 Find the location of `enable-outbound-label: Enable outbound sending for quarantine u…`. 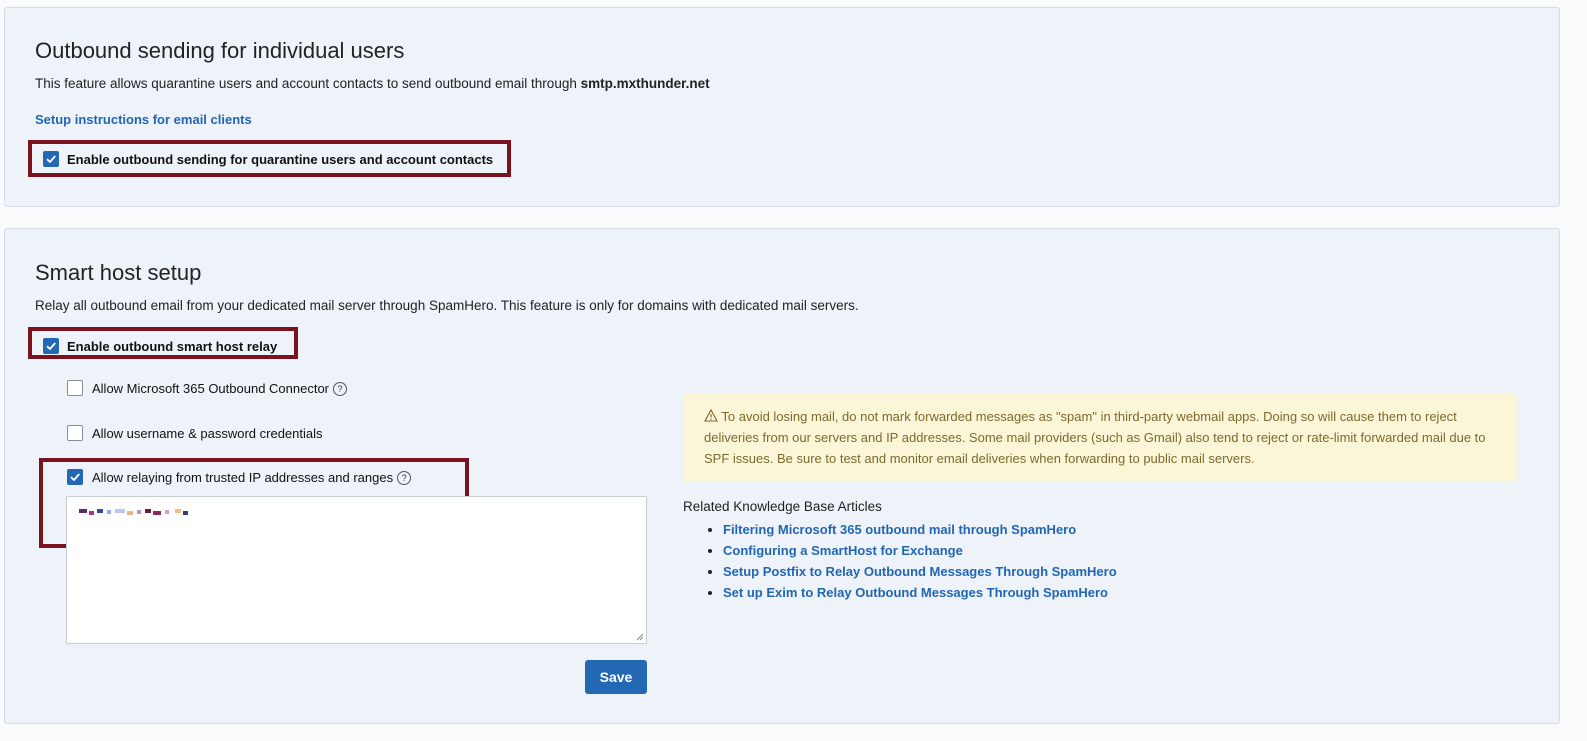

enable-outbound-label: Enable outbound sending for quarantine u… is located at coordinates (280, 159).